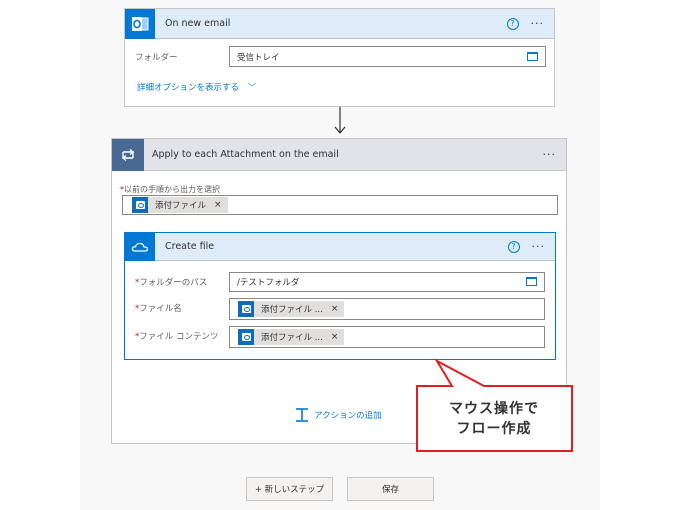 This screenshot has height=510, width=680. Describe the element at coordinates (340, 120) in the screenshot. I see `connector-arrow` at that location.